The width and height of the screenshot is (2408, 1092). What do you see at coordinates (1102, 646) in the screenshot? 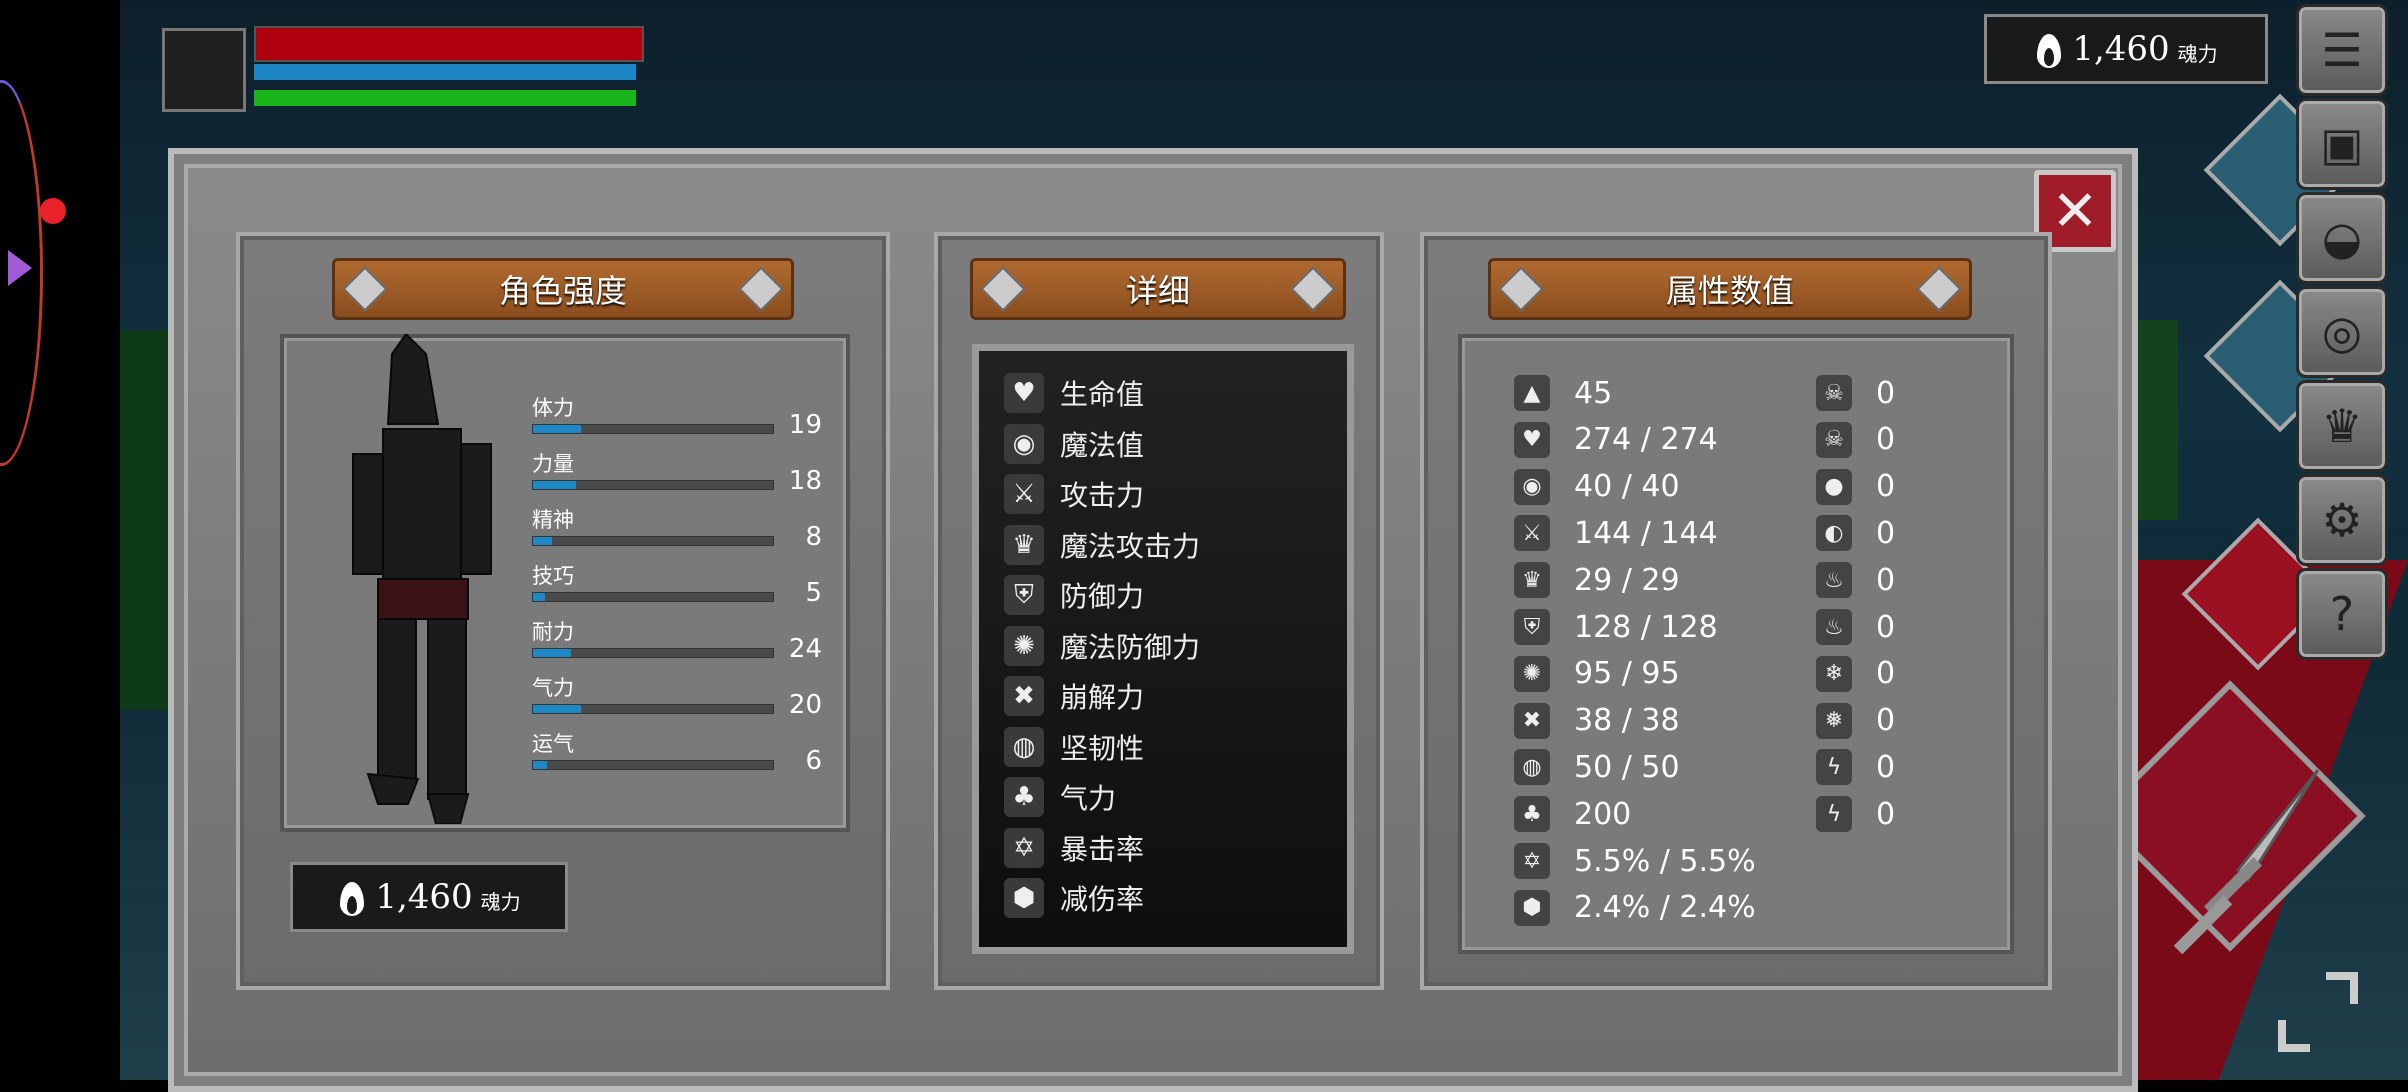
I see `detail-item: ✺ 魔法防御力` at bounding box center [1102, 646].